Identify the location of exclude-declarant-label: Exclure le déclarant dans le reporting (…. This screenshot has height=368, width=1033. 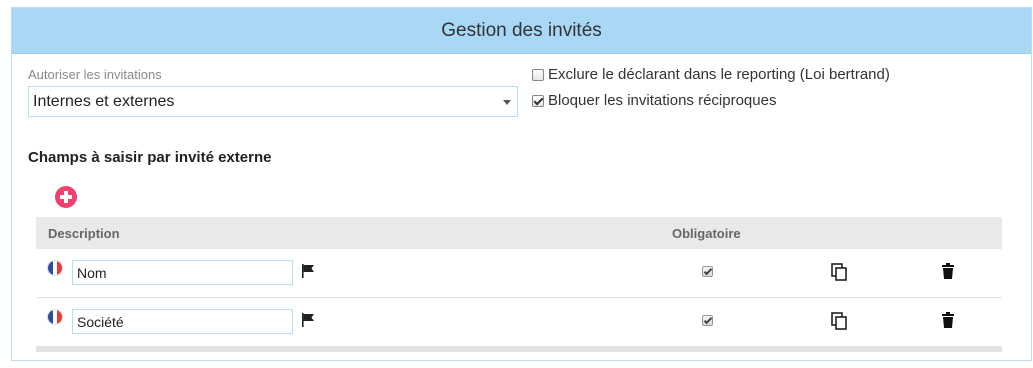
(719, 74).